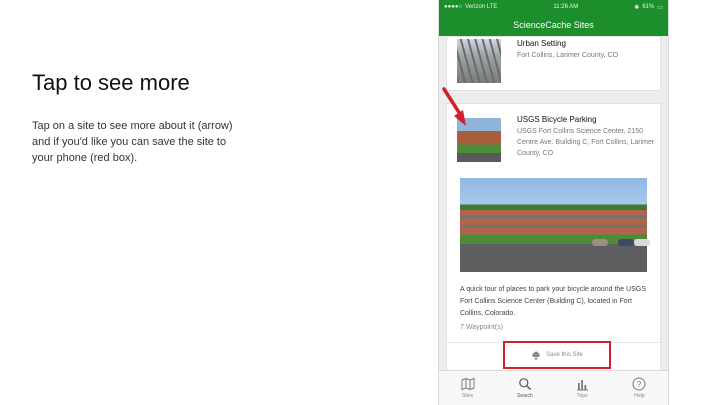 The height and width of the screenshot is (405, 720). What do you see at coordinates (639, 396) in the screenshot?
I see `tab-label: Help` at bounding box center [639, 396].